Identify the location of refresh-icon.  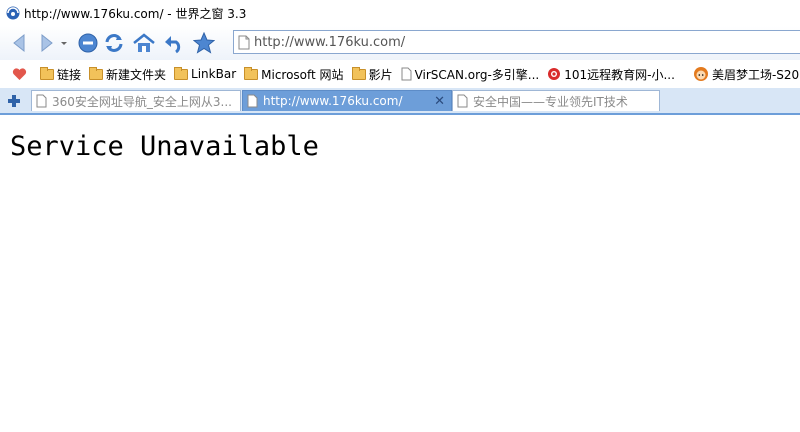
(114, 43).